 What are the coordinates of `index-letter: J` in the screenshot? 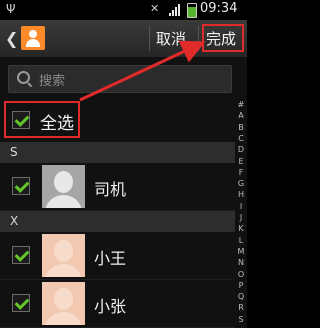 It's located at (241, 217).